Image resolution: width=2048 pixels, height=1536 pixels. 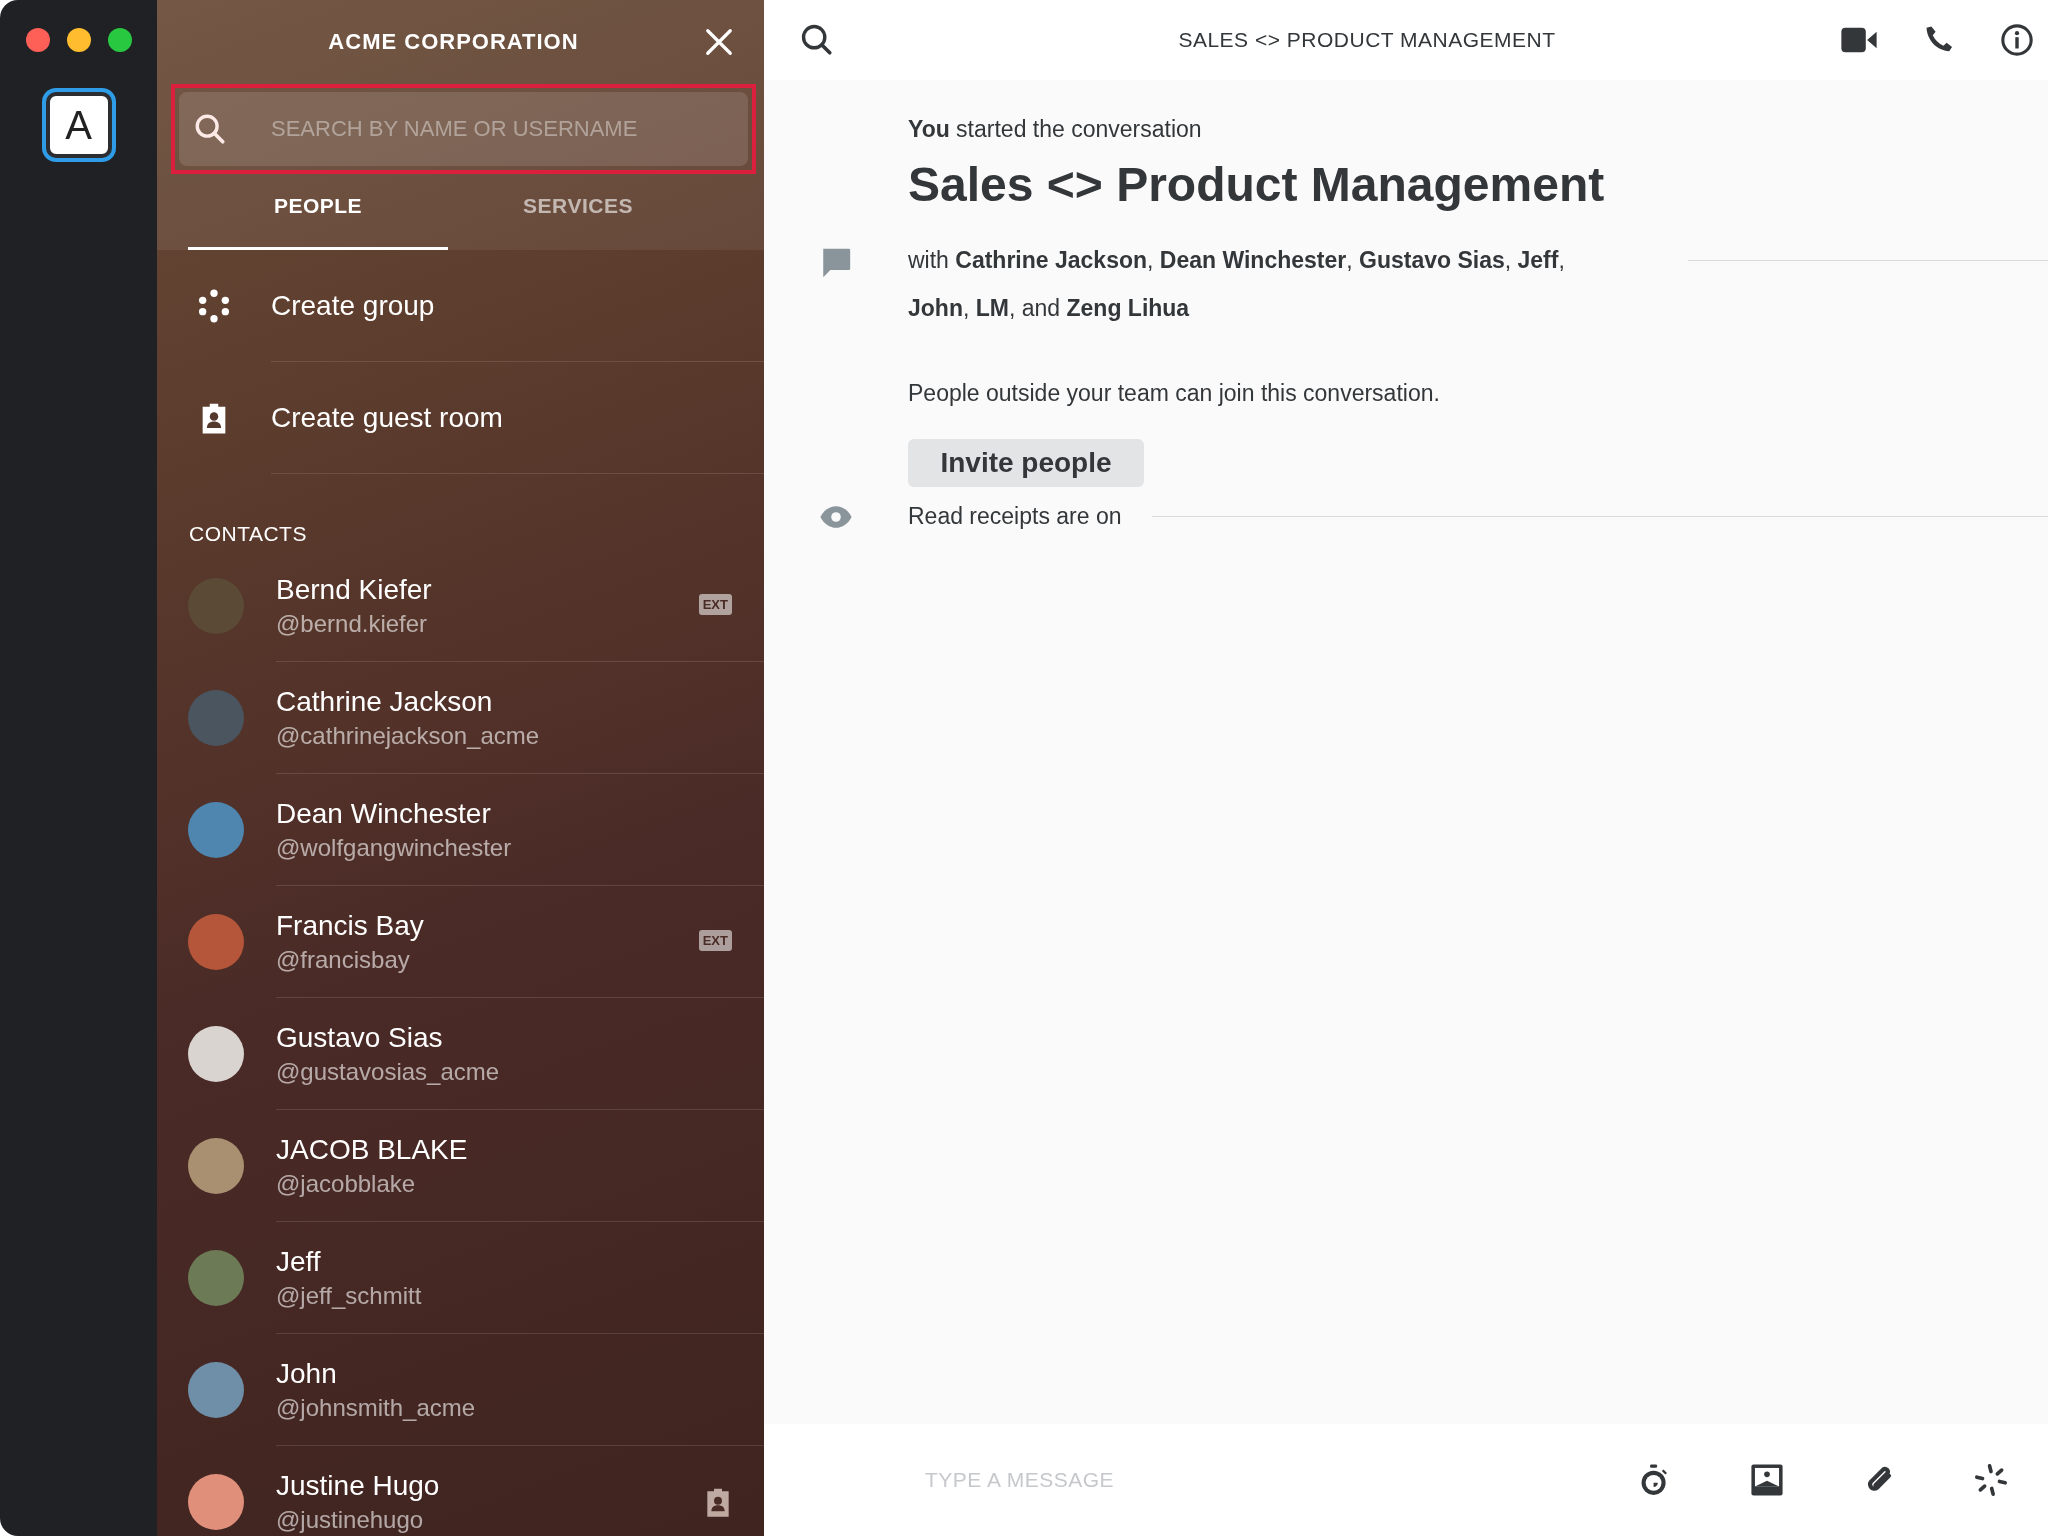 I want to click on contact-handle: @johnsmith_acme, so click(x=376, y=1407).